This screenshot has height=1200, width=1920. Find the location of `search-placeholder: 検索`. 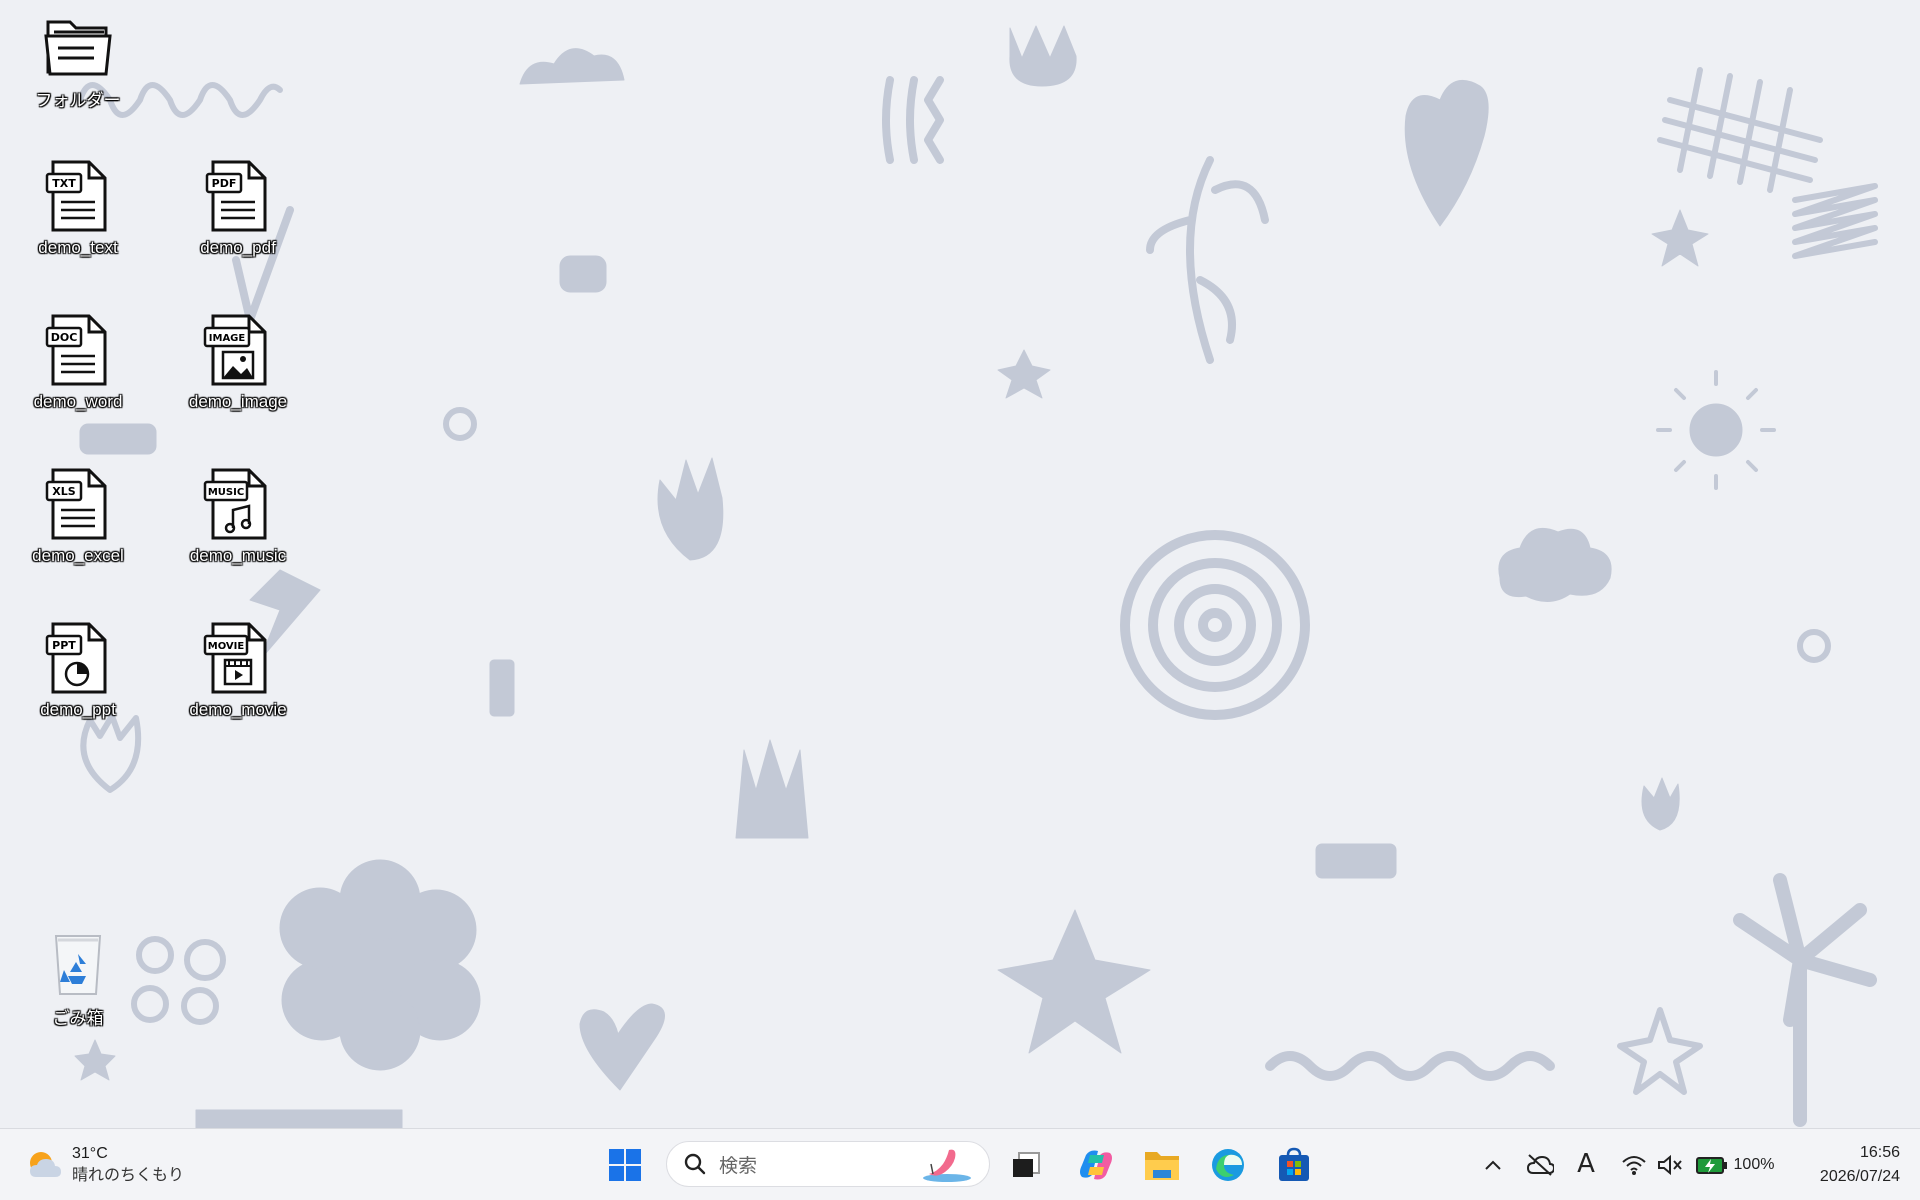

search-placeholder: 検索 is located at coordinates (738, 1166).